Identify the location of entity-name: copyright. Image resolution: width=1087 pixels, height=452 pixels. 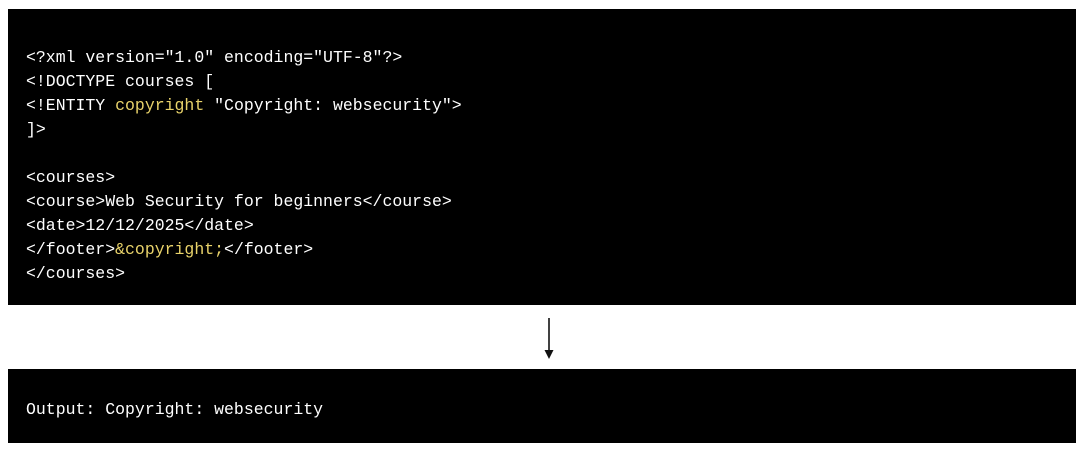
(160, 105).